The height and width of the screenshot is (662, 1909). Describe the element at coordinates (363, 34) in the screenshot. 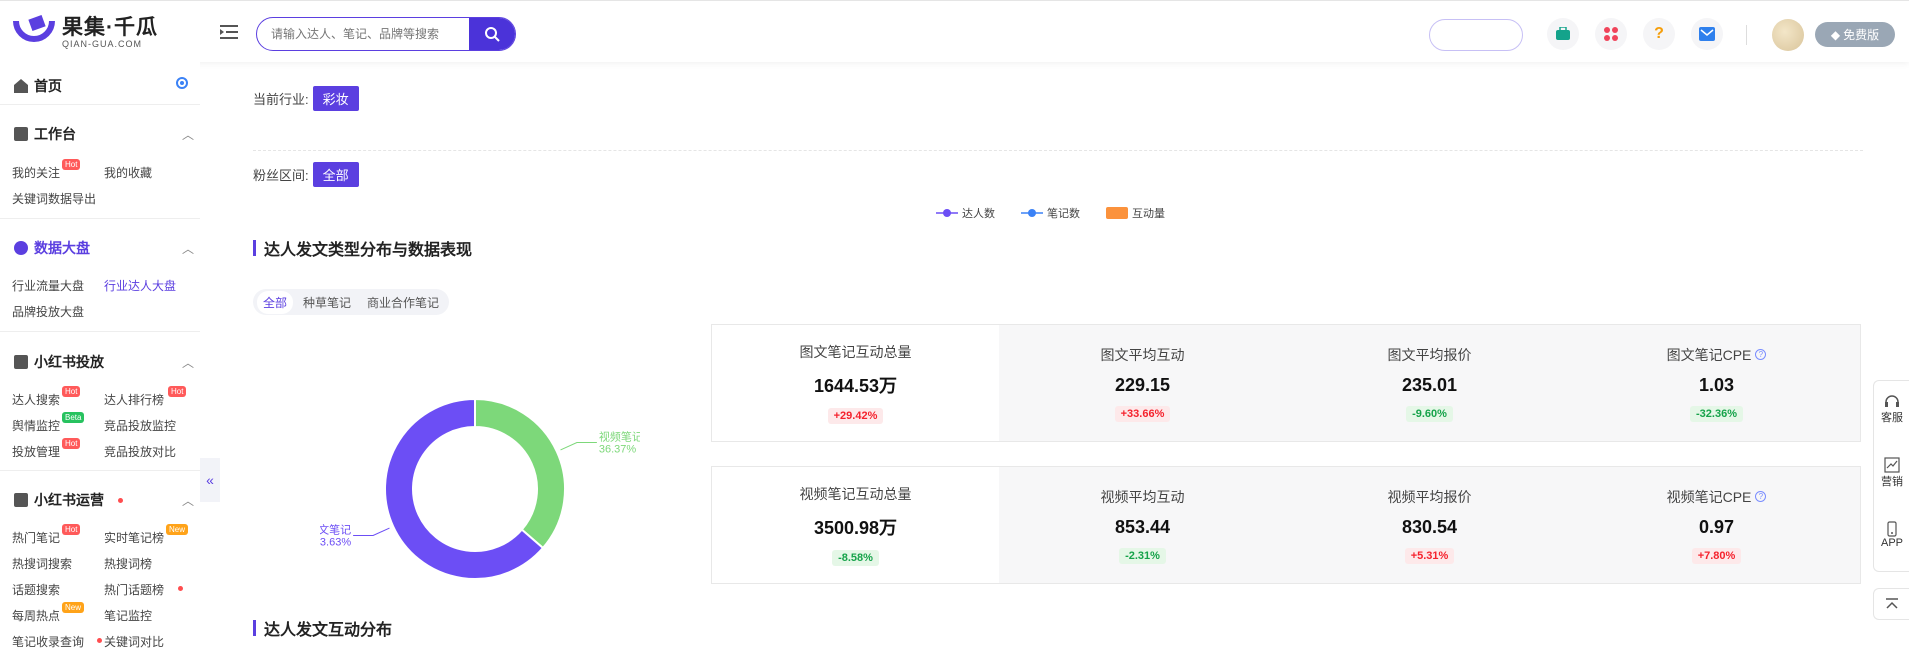

I see `search-input` at that location.